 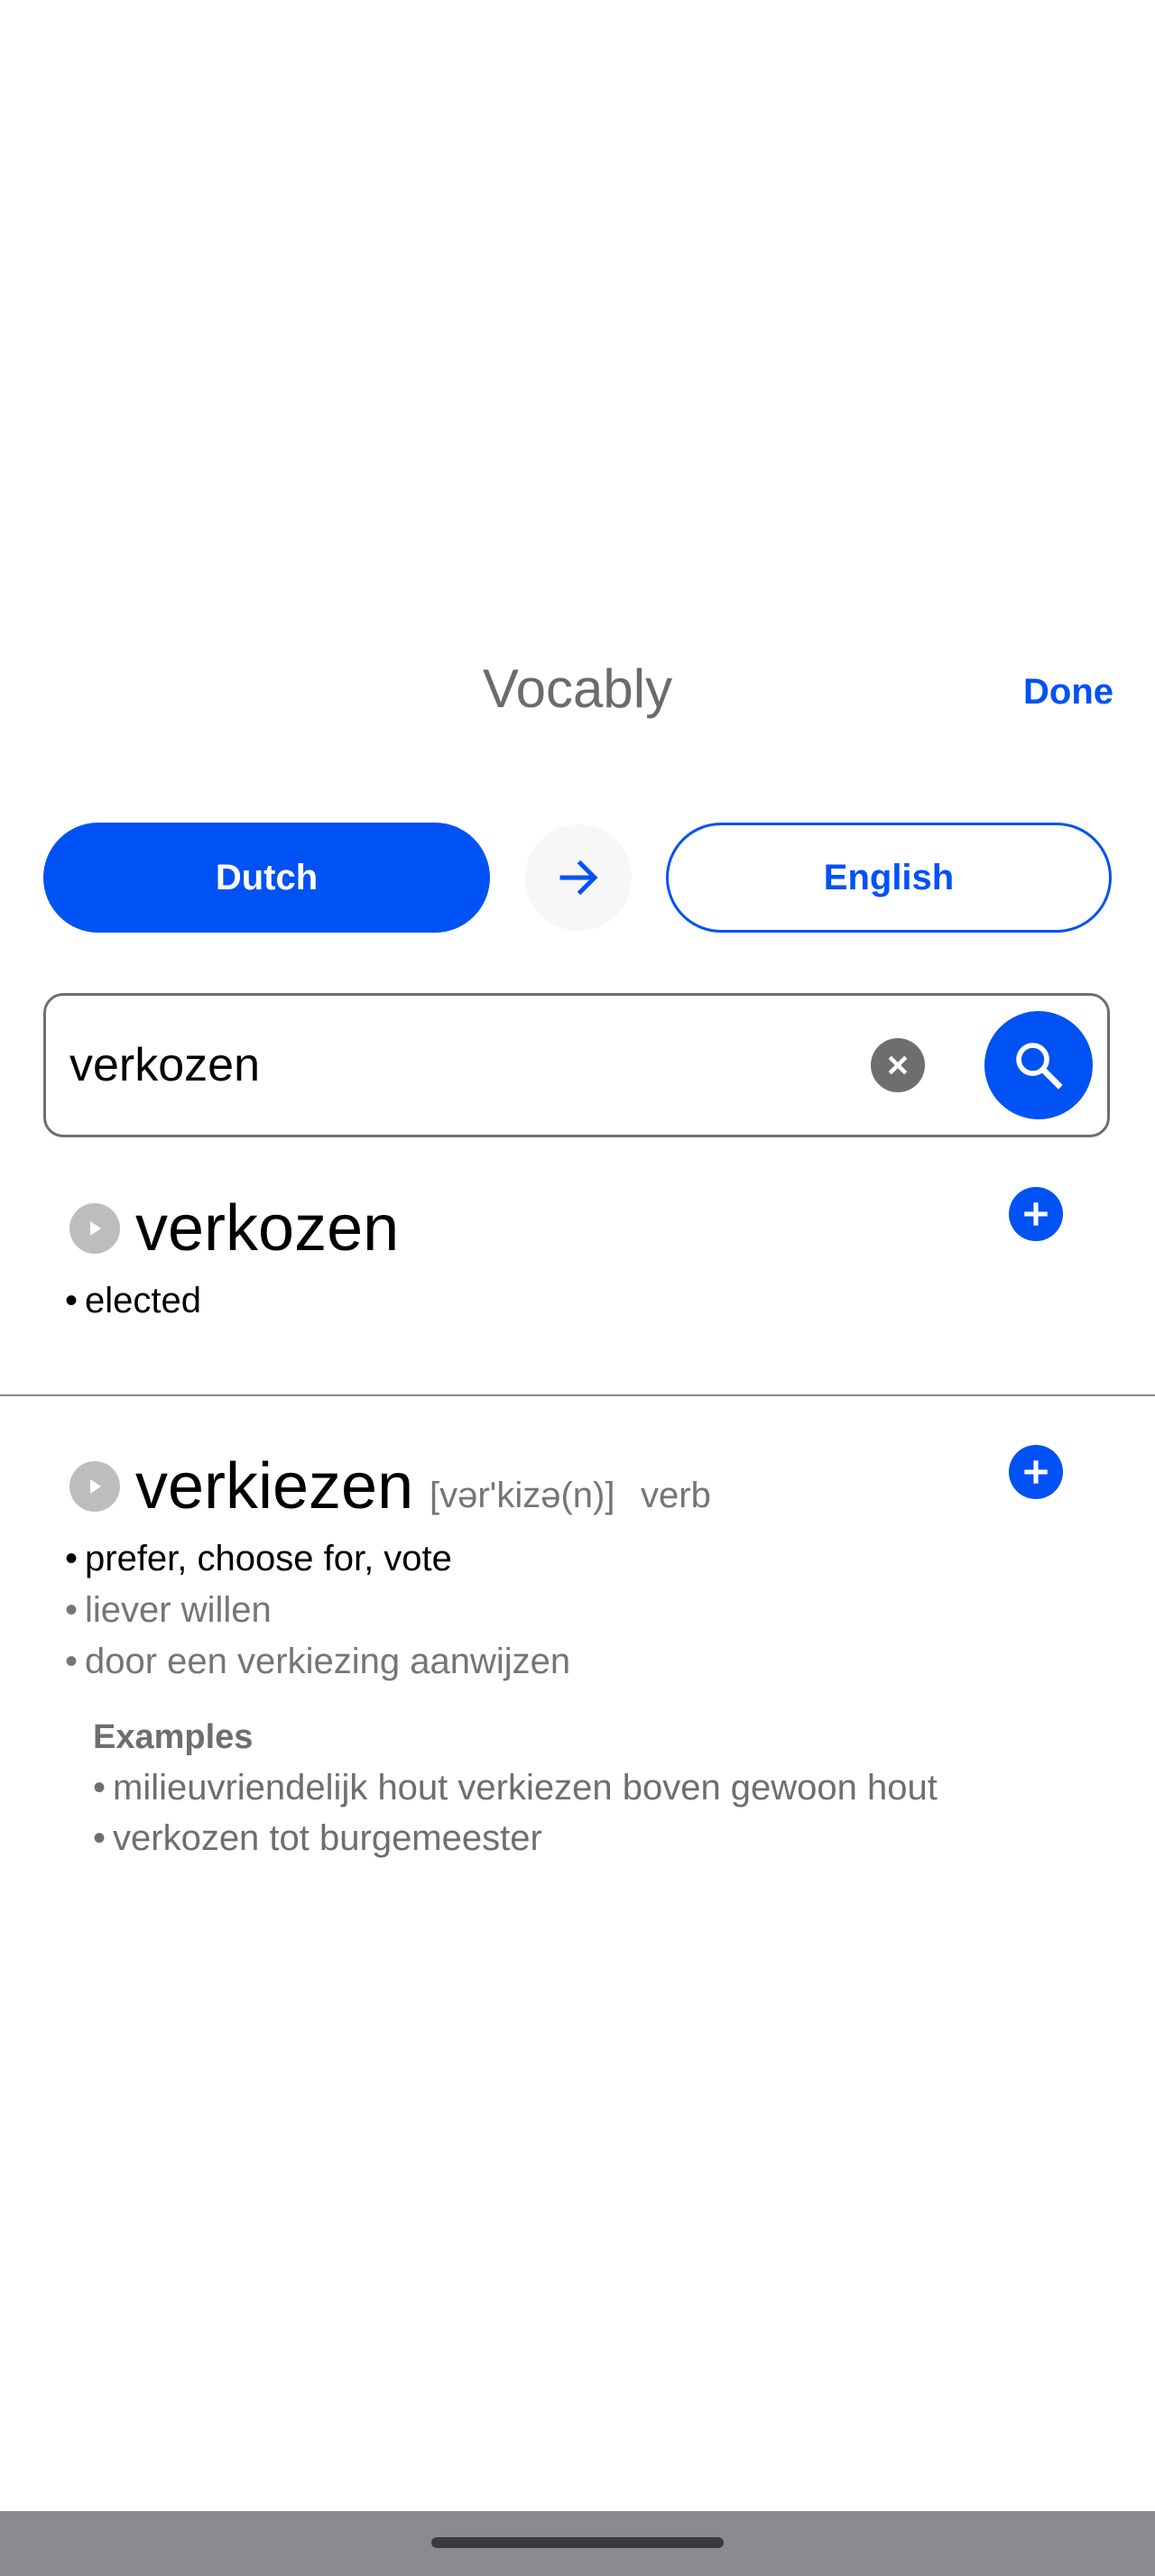 What do you see at coordinates (143, 1300) in the screenshot?
I see `definition-text: elected` at bounding box center [143, 1300].